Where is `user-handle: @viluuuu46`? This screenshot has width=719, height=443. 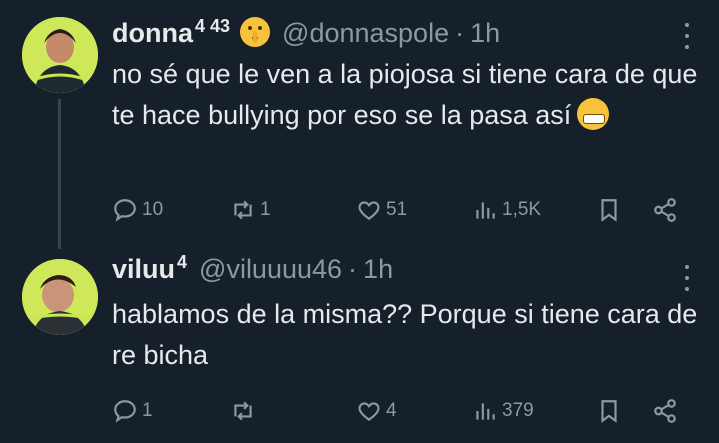
user-handle: @viluuuu46 is located at coordinates (270, 269).